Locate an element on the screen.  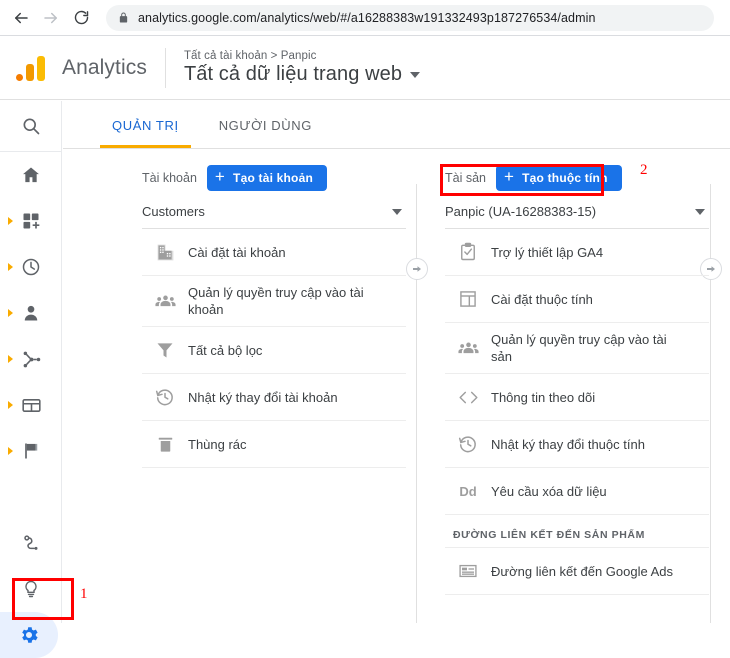
sidebar-item-admin is located at coordinates (29, 635).